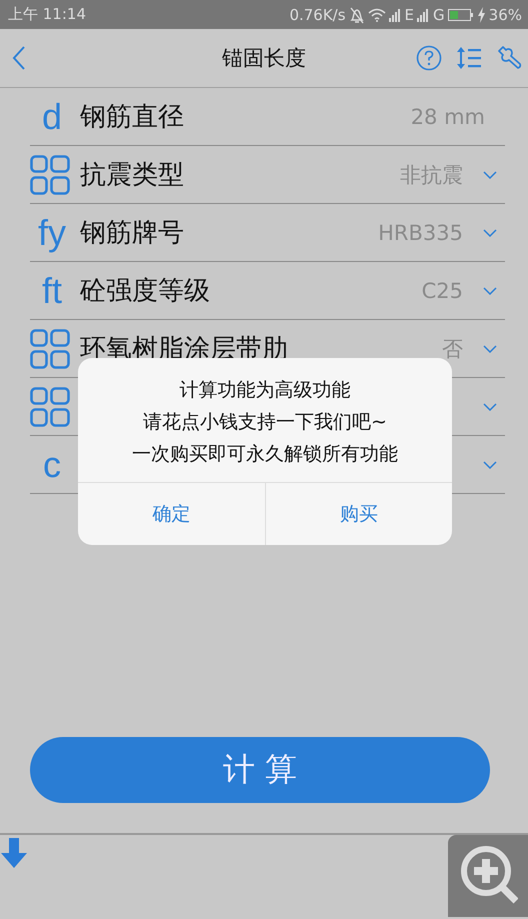  Describe the element at coordinates (14, 853) in the screenshot. I see `down-arrow-icon` at that location.